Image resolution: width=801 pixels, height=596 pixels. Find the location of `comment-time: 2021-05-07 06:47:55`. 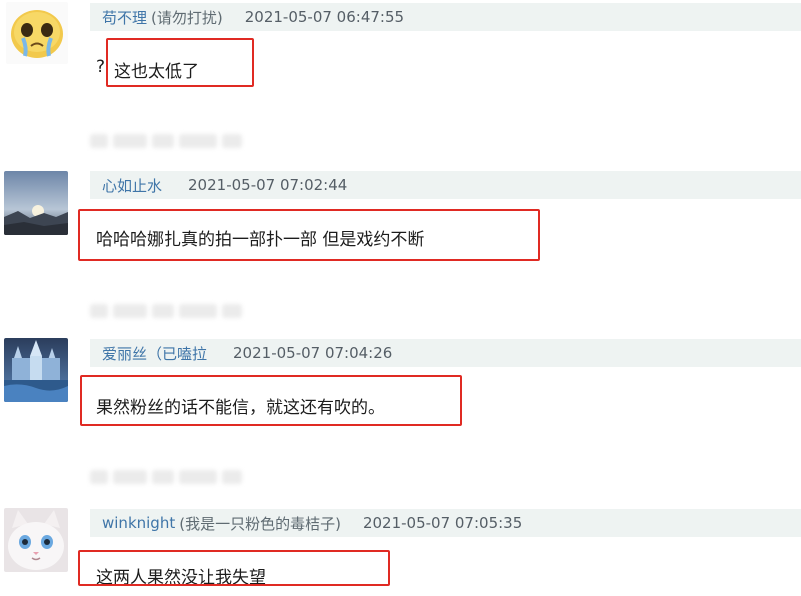

comment-time: 2021-05-07 06:47:55 is located at coordinates (324, 17).